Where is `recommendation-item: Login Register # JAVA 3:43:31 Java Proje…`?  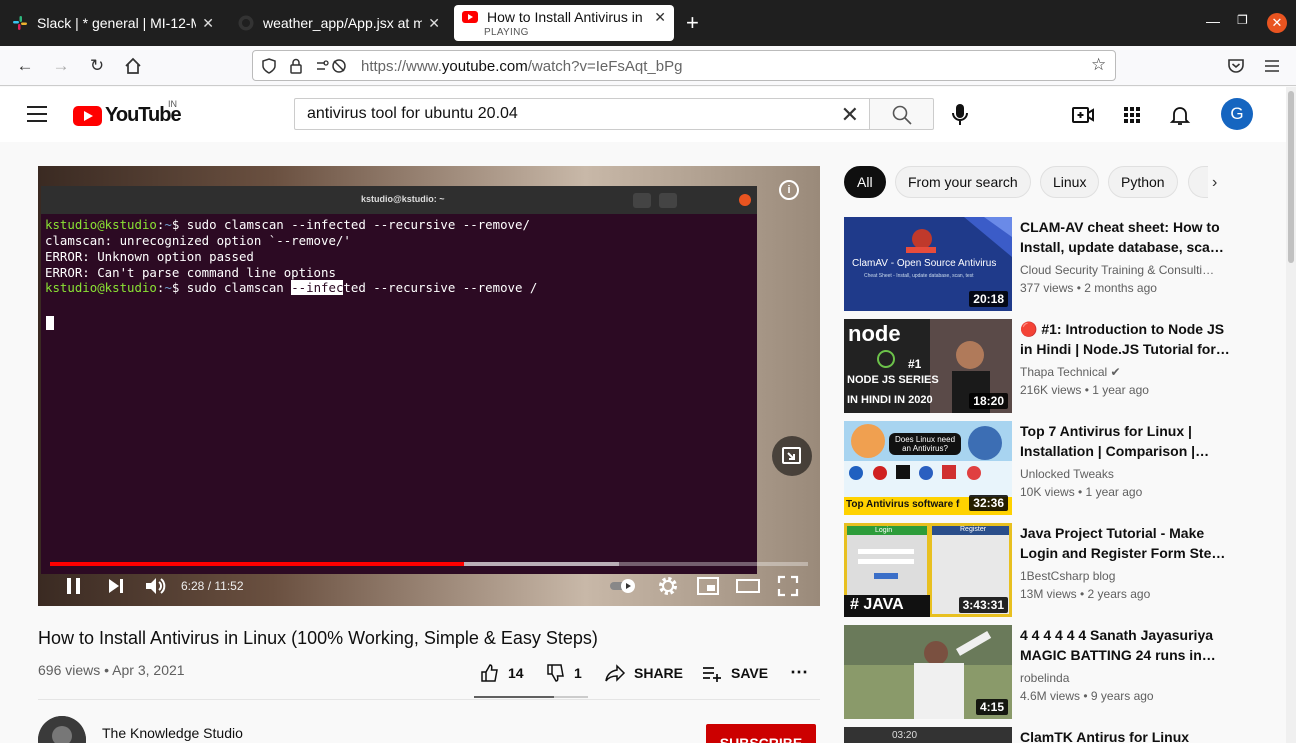 recommendation-item: Login Register # JAVA 3:43:31 Java Proje… is located at coordinates (1044, 570).